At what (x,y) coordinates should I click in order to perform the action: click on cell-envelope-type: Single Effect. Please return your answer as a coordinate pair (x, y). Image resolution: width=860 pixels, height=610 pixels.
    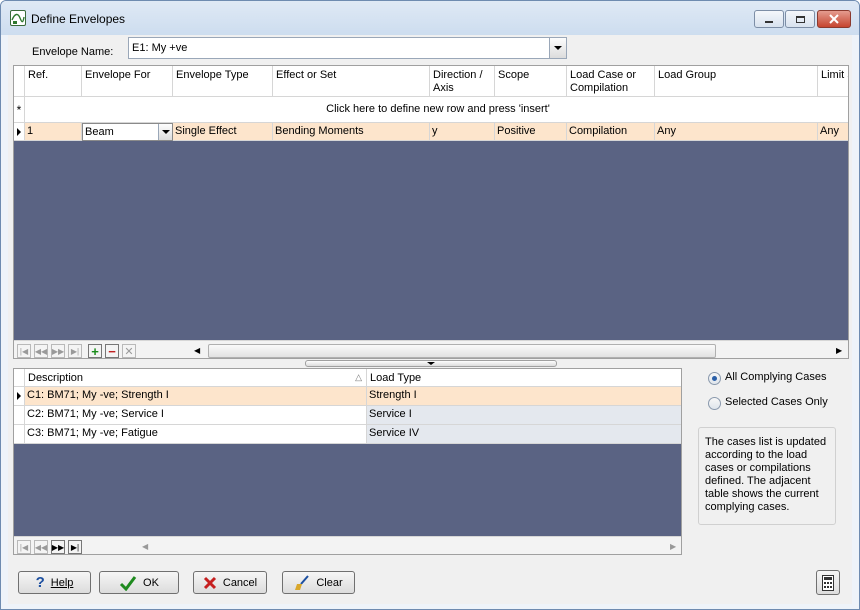
    Looking at the image, I should click on (223, 132).